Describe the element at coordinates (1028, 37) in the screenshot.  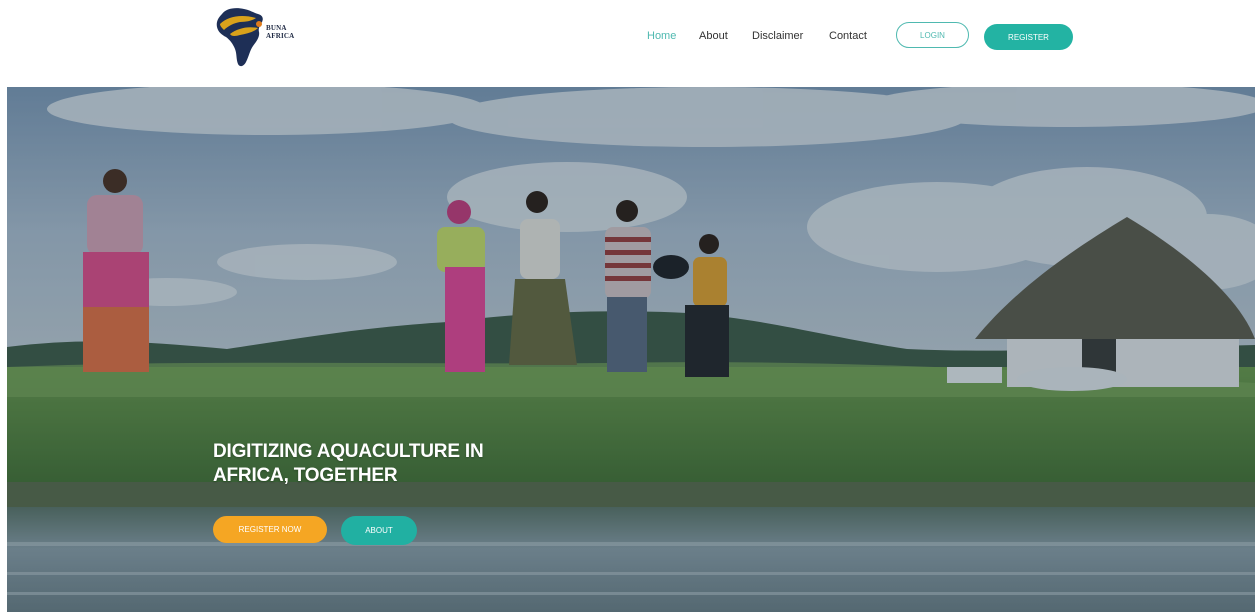
I see `register-button: REGISTER` at that location.